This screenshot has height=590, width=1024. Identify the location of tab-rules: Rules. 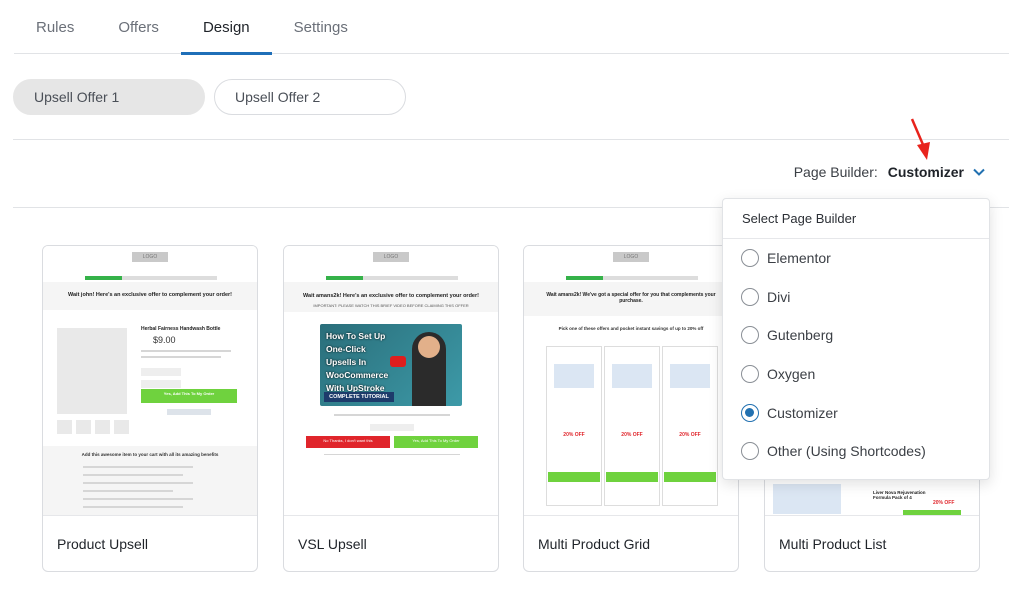
(55, 27).